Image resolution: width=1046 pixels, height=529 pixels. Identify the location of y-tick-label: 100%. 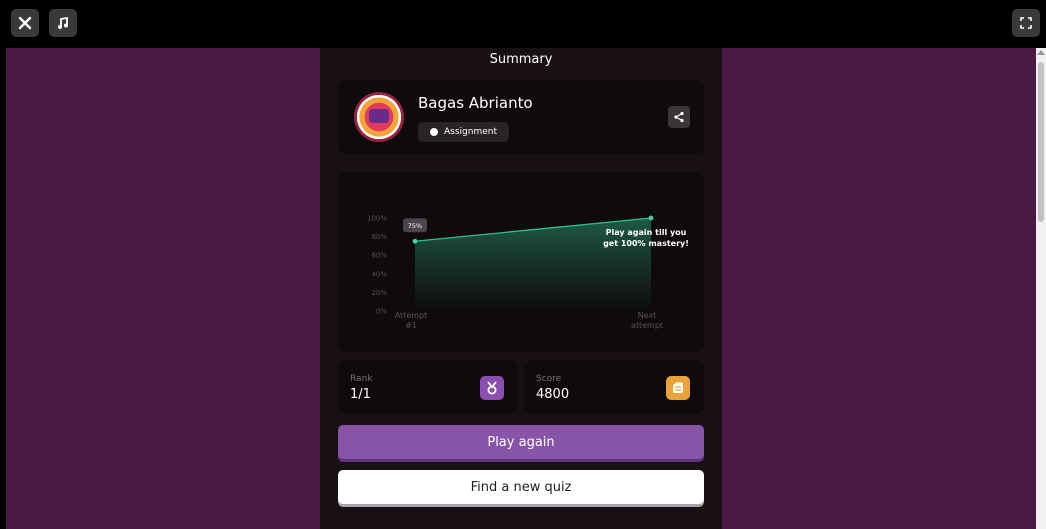
(377, 219).